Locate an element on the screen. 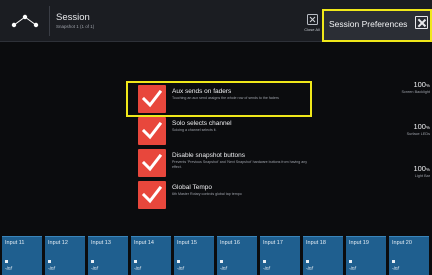 The height and width of the screenshot is (275, 432). channel-name: Input 18 is located at coordinates (316, 243).